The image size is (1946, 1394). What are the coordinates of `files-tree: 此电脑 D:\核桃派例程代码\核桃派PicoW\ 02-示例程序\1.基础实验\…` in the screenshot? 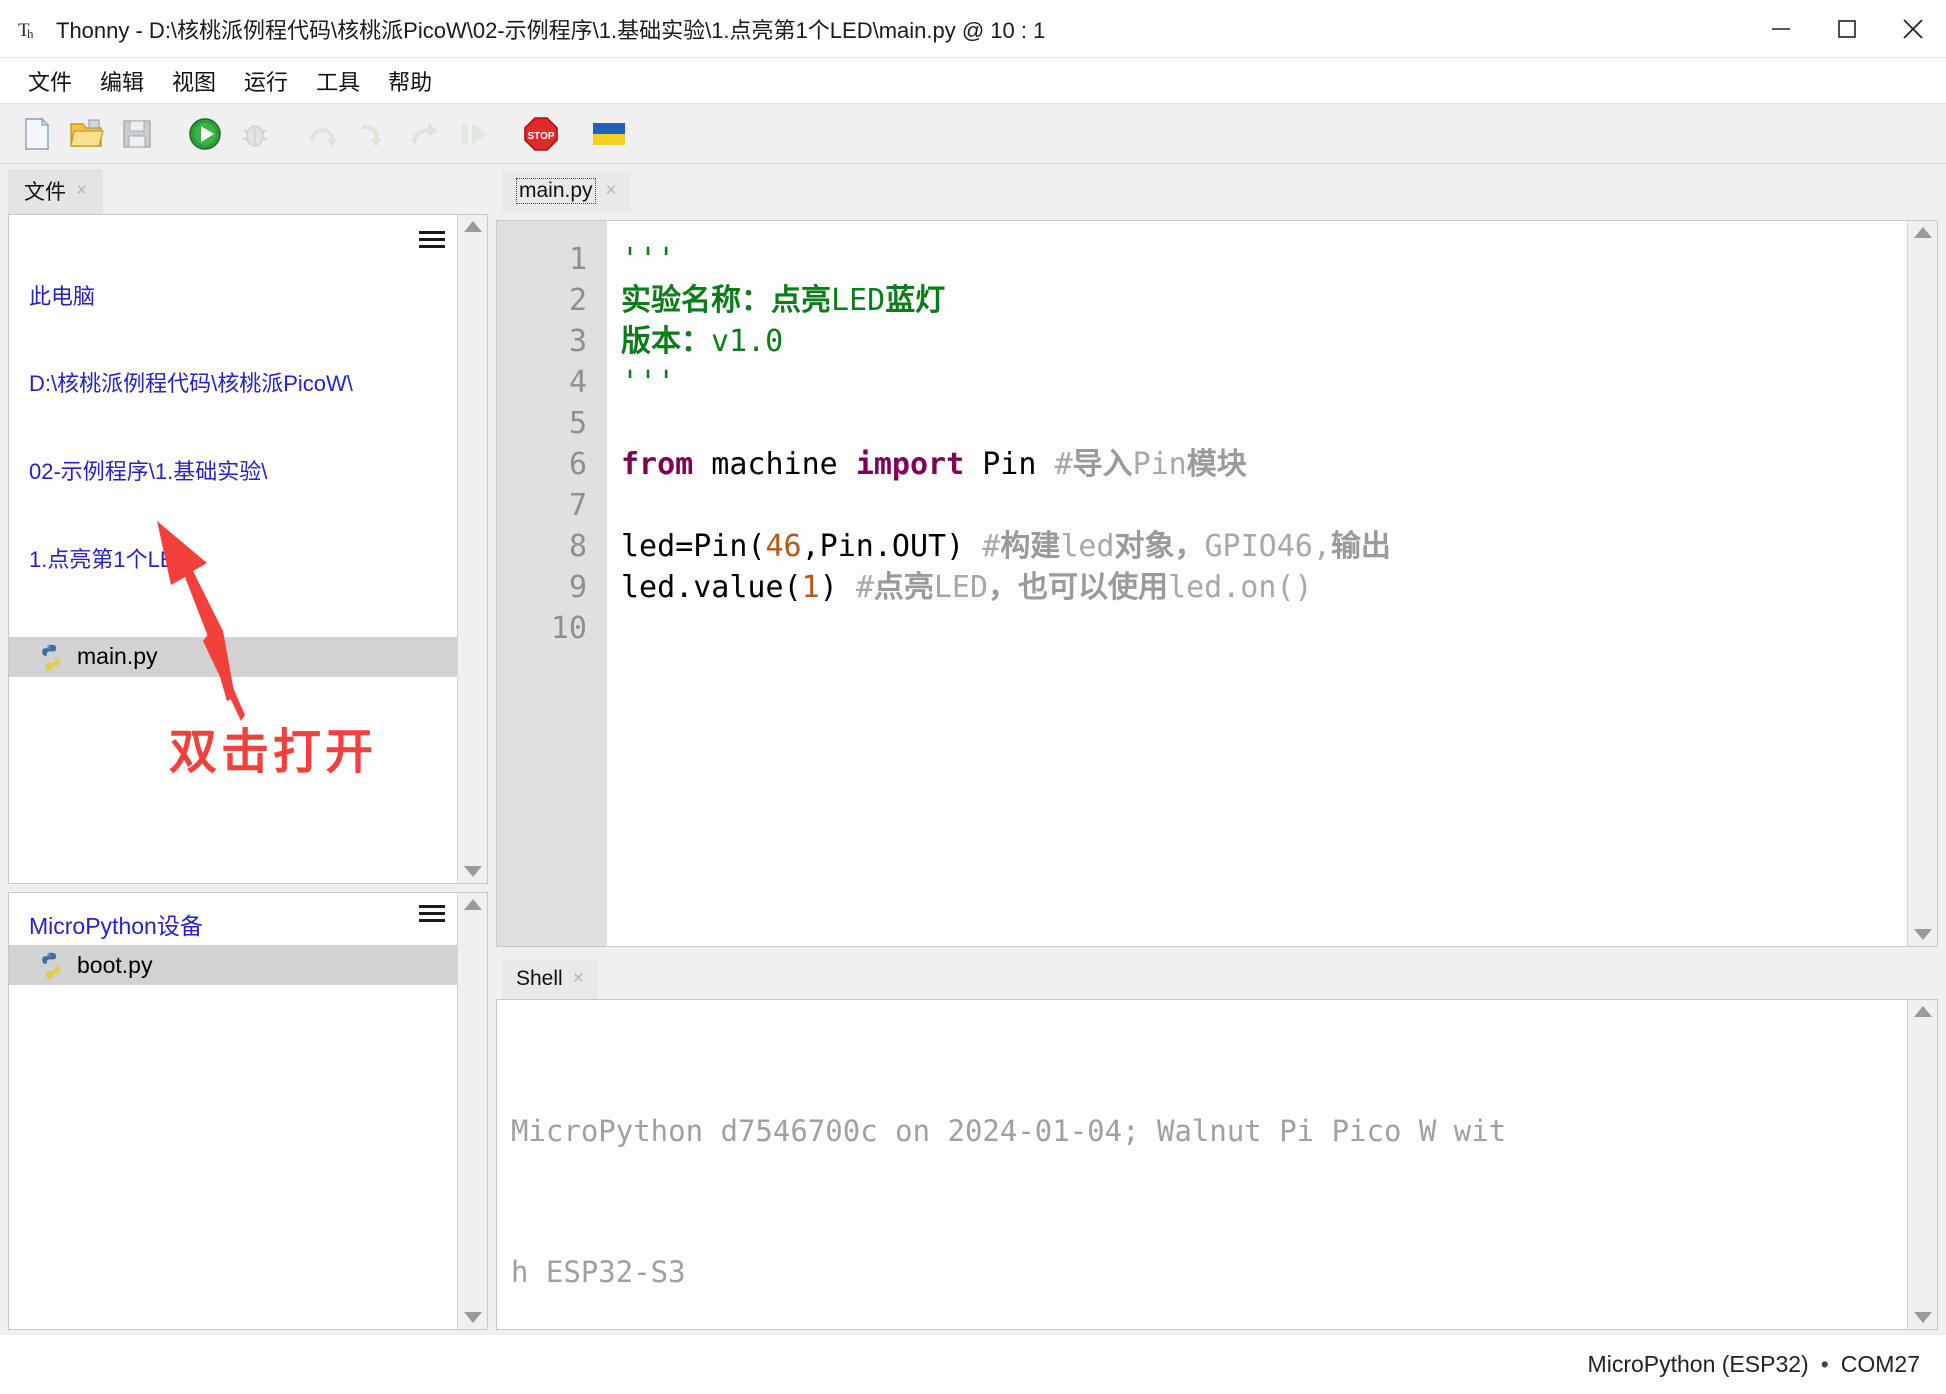 It's located at (233, 549).